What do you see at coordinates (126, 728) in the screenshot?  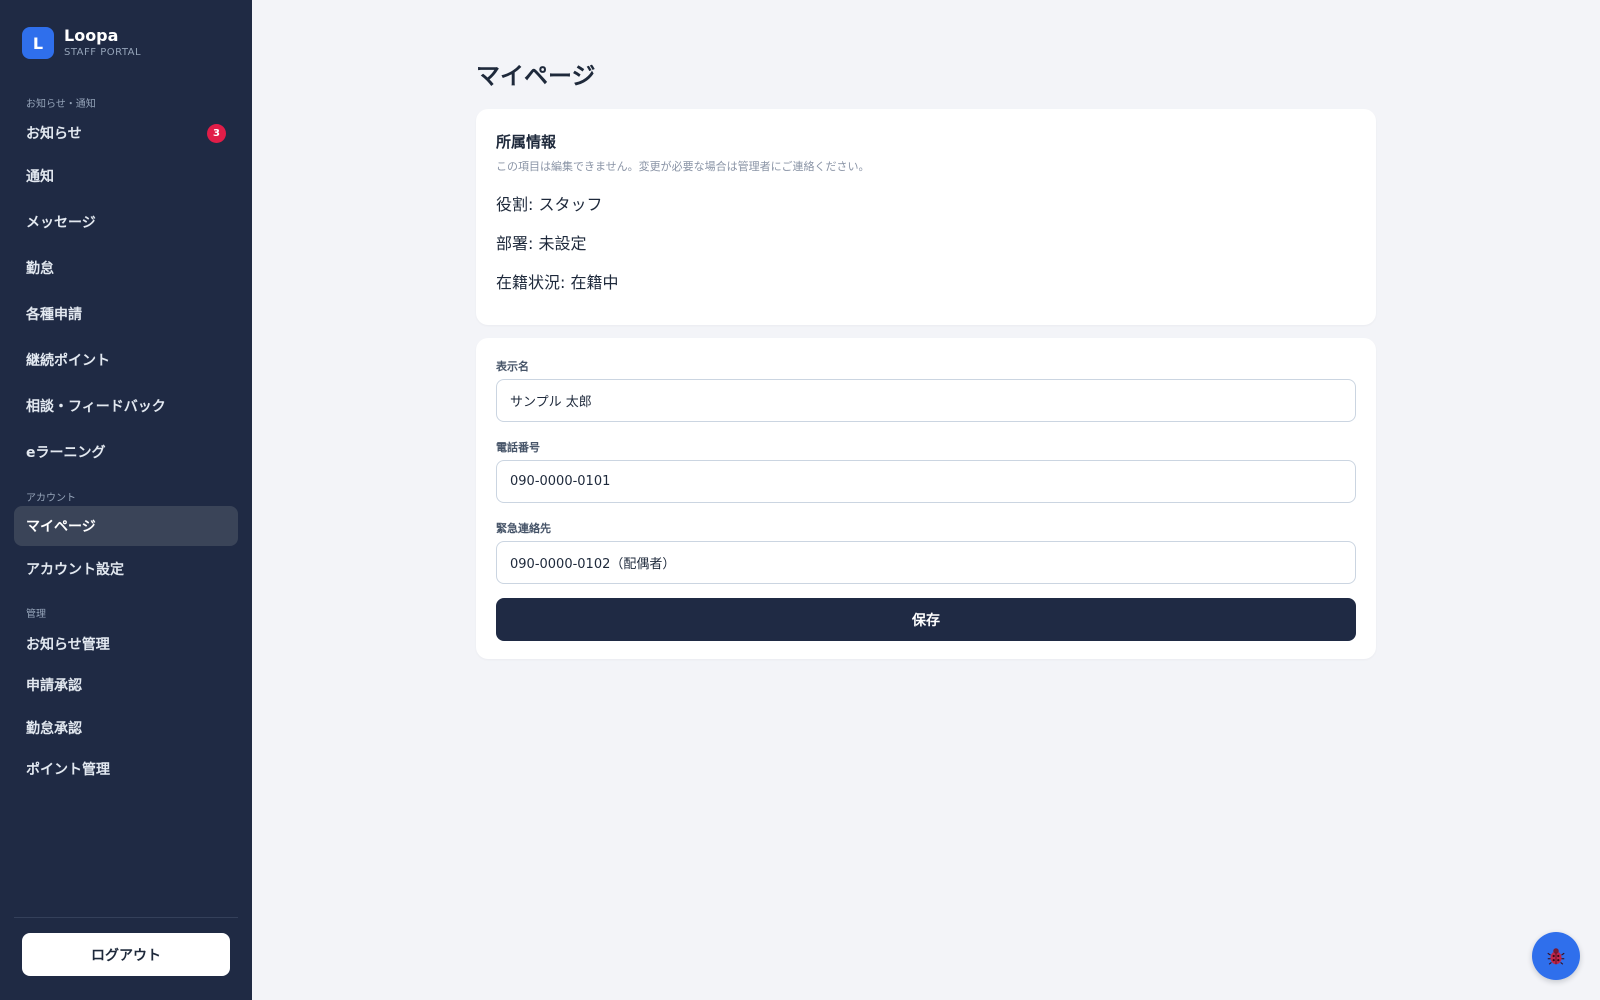 I see `sidebar-item-attendance-approval: 勤怠承認` at bounding box center [126, 728].